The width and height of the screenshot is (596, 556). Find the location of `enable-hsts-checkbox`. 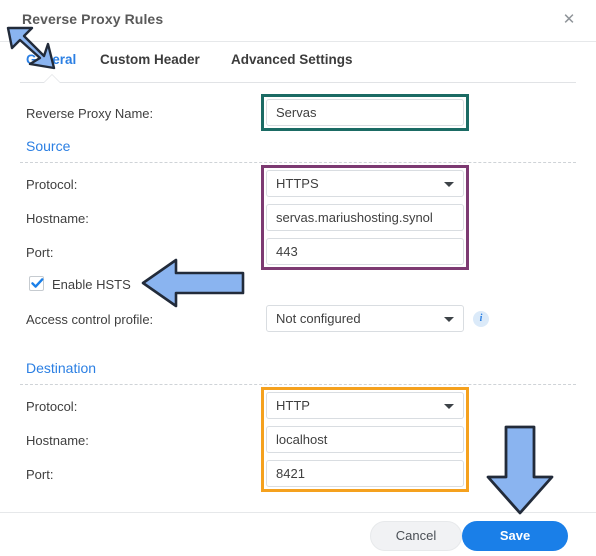

enable-hsts-checkbox is located at coordinates (36, 283).